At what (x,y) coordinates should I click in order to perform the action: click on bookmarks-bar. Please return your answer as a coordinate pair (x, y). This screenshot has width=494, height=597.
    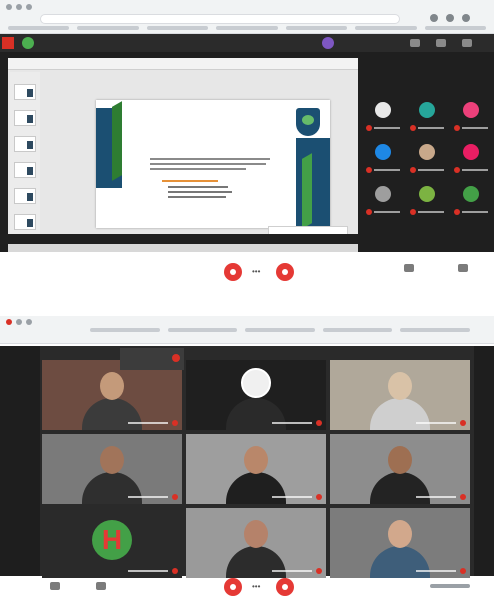
    Looking at the image, I should click on (280, 332).